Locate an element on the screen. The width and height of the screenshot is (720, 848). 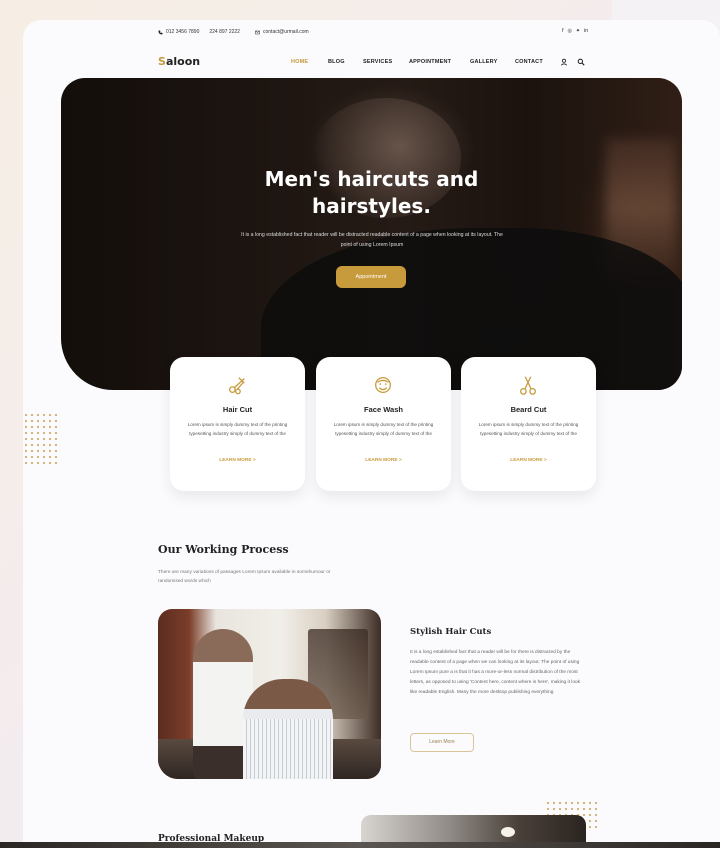
instagram-icon: ◎ is located at coordinates (570, 31).